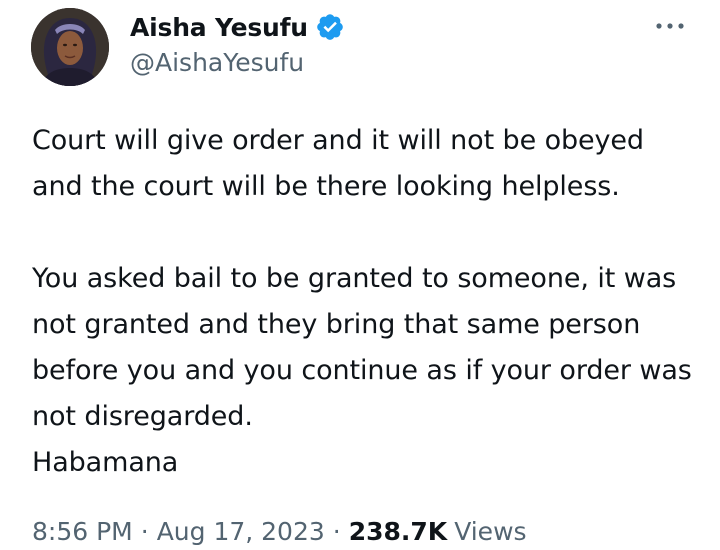 This screenshot has height=550, width=720. Describe the element at coordinates (241, 531) in the screenshot. I see `tweet-date: Aug 17, 2023` at that location.